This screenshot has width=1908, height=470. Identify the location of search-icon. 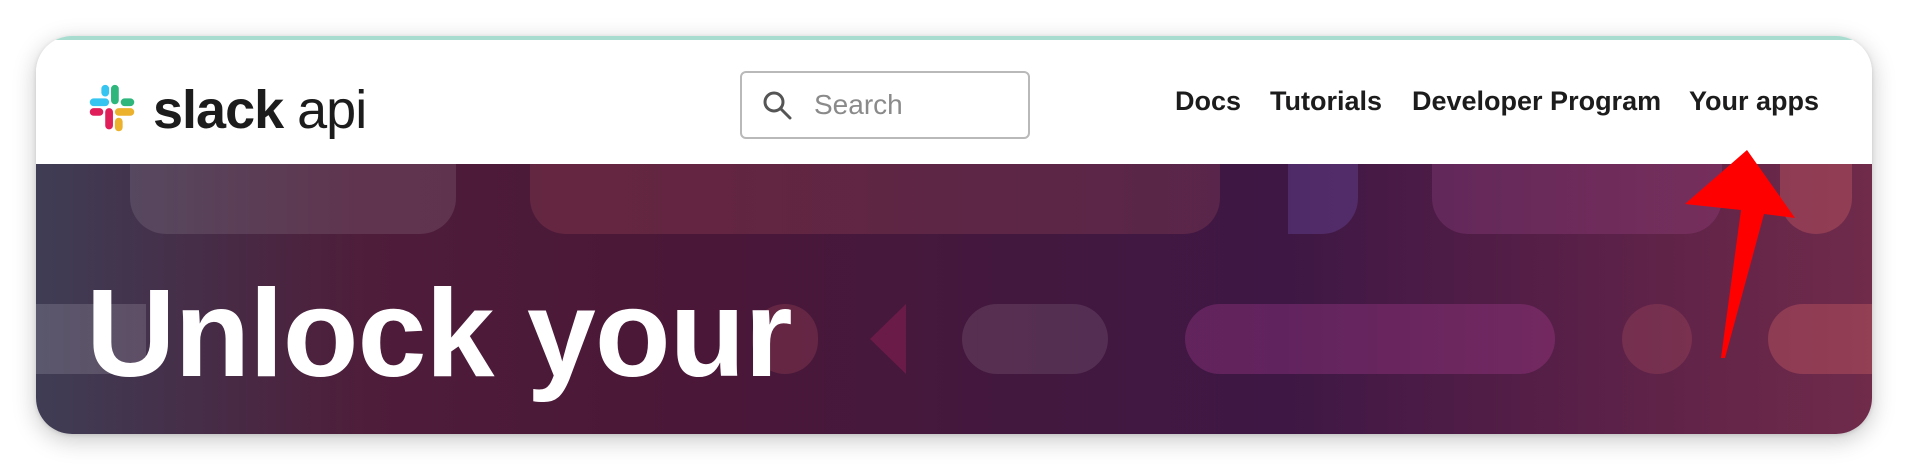
(777, 105).